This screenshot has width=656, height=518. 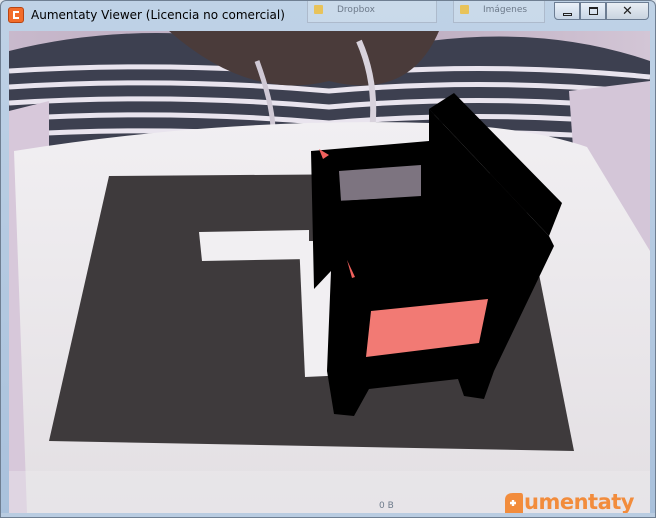 I want to click on maximize-button, so click(x=593, y=11).